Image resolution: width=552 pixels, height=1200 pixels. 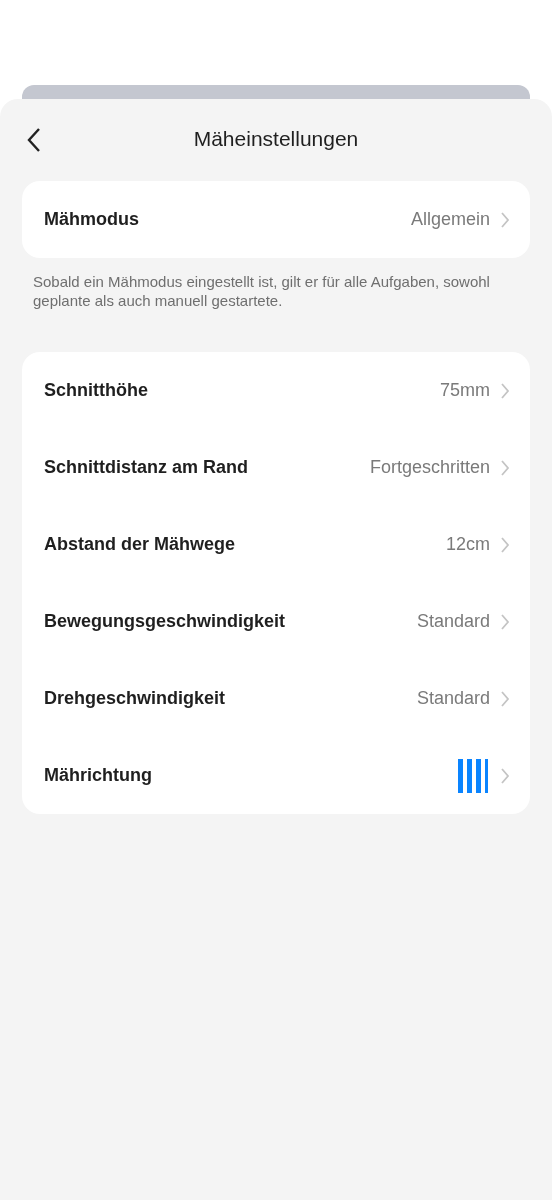 I want to click on setting-label: Schnittdistanz am Rand, so click(x=147, y=467).